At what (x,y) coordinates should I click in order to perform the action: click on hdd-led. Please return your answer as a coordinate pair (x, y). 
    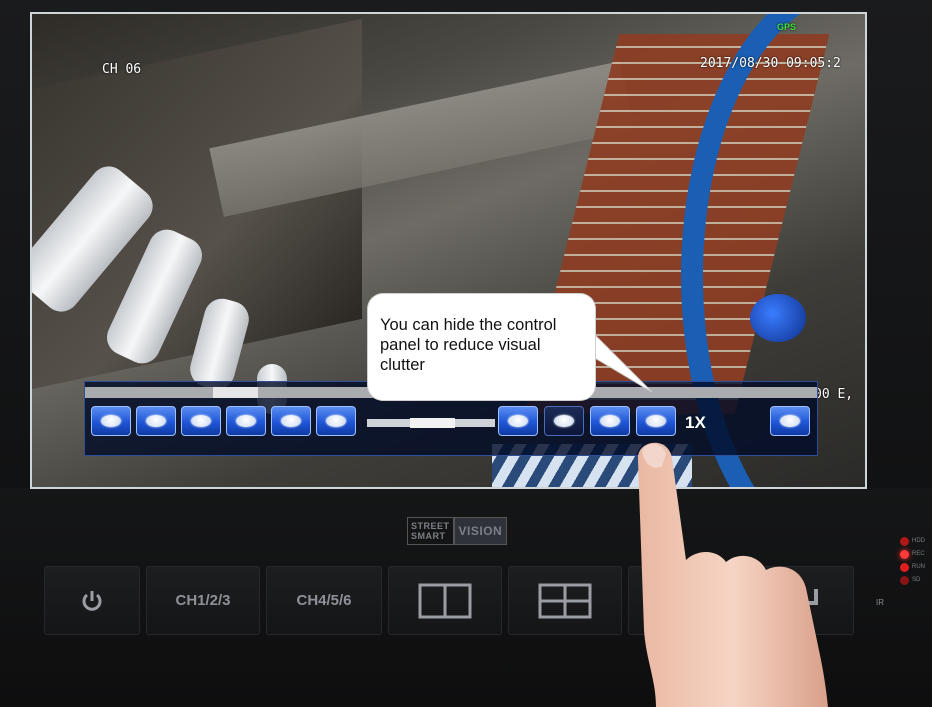
    Looking at the image, I should click on (904, 541).